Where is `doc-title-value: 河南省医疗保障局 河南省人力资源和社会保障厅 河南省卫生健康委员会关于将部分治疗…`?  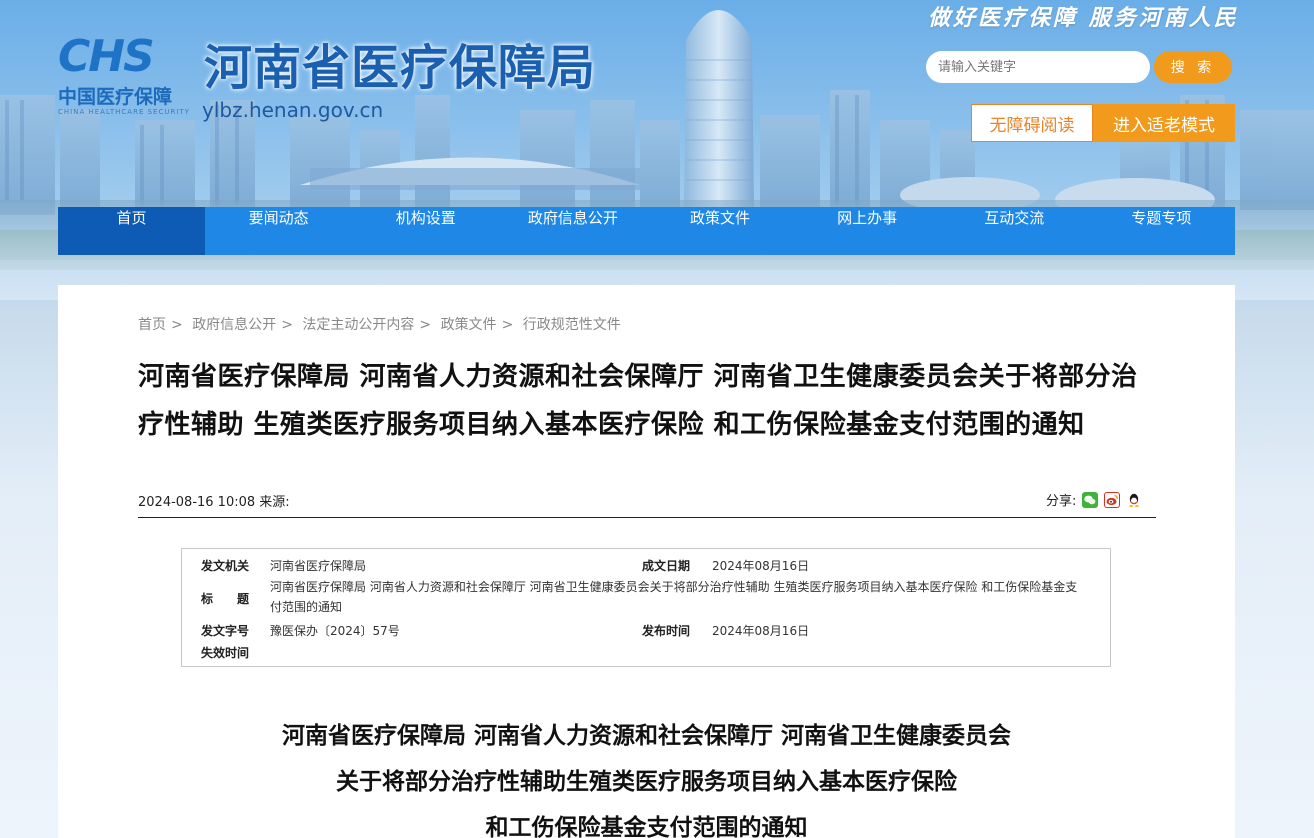
doc-title-value: 河南省医疗保障局 河南省人力资源和社会保障厅 河南省卫生健康委员会关于将部分治疗… is located at coordinates (674, 597).